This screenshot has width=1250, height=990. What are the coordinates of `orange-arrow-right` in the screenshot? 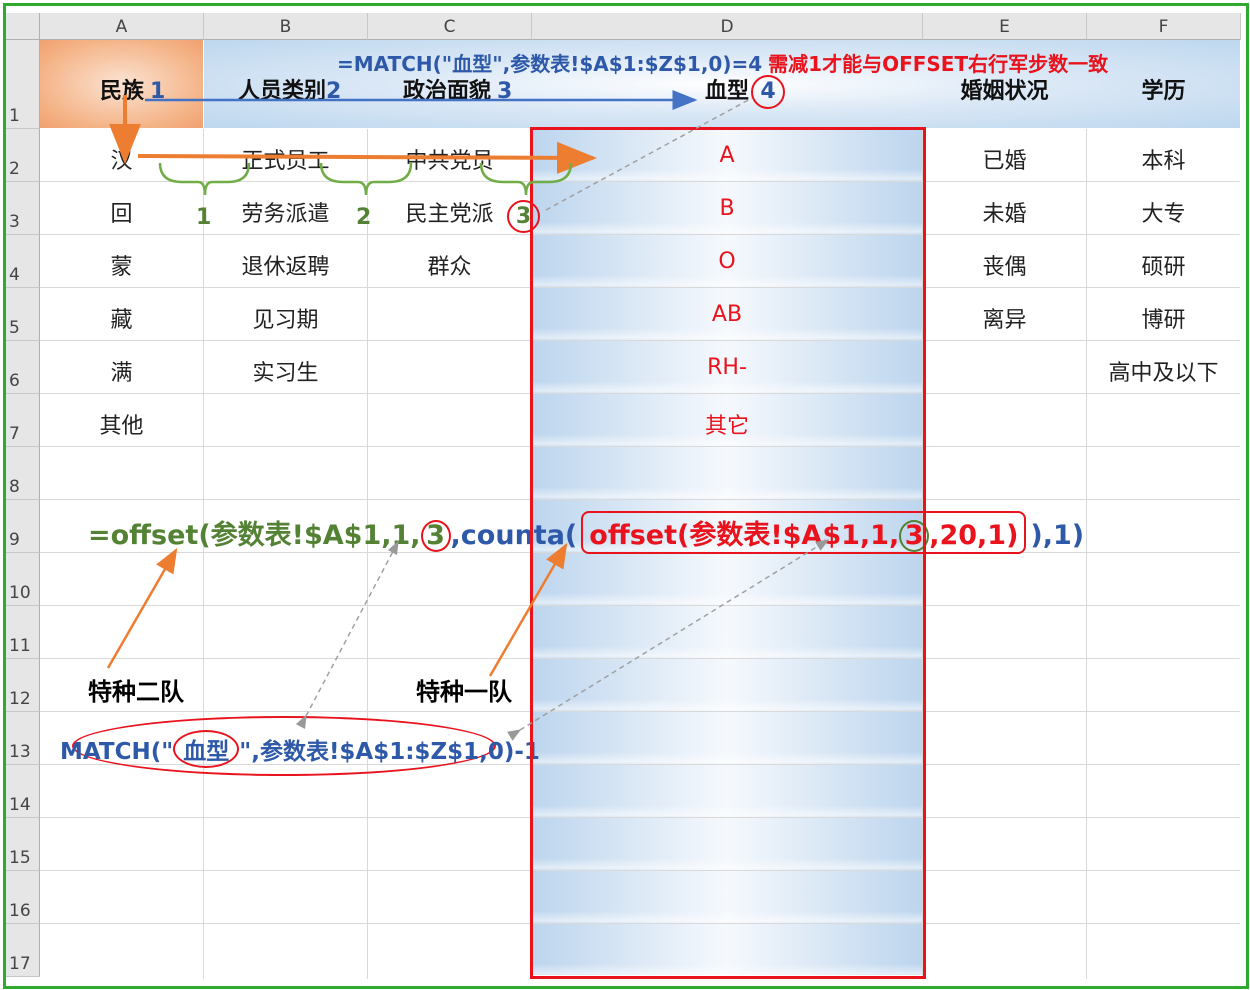 It's located at (367, 157).